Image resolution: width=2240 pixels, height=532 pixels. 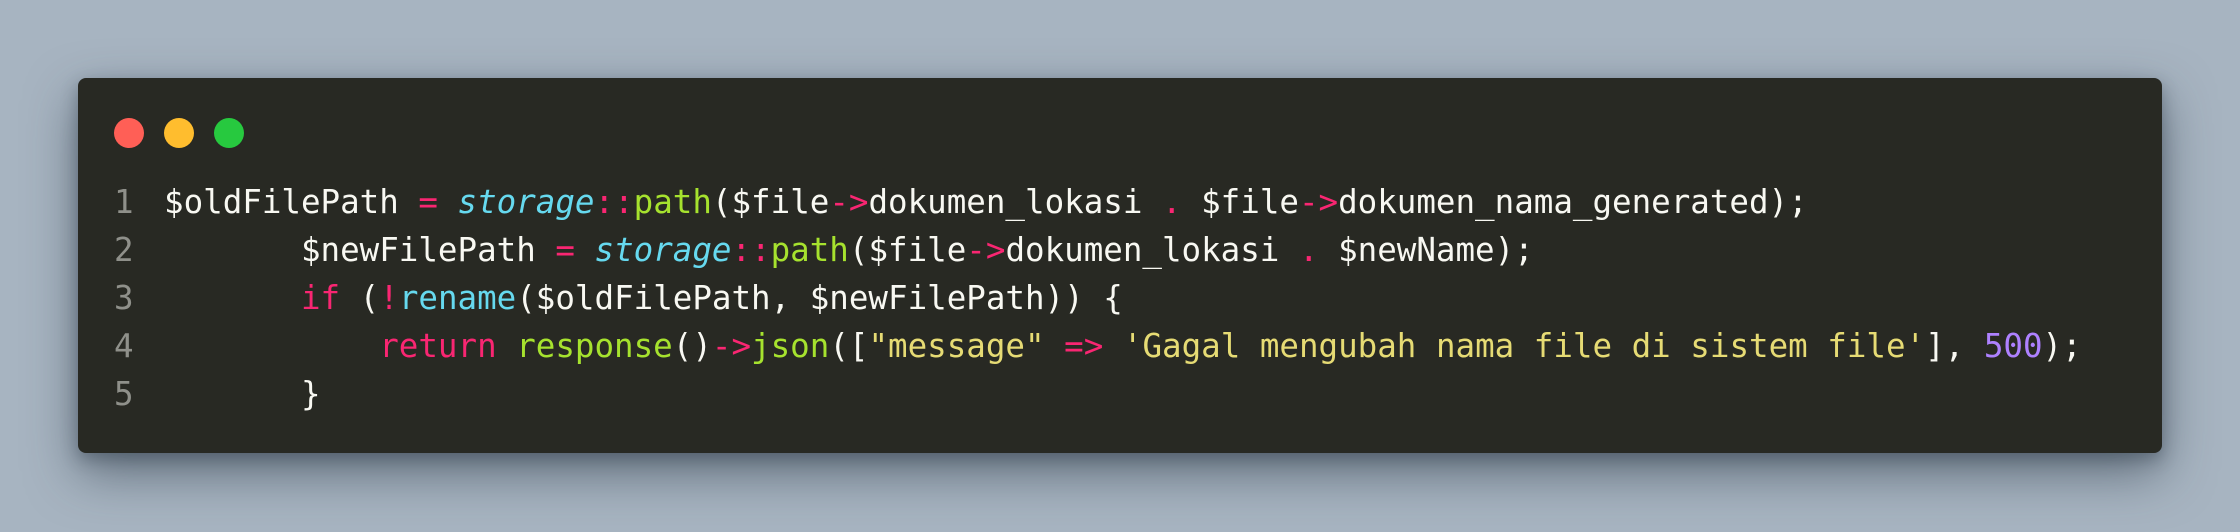 What do you see at coordinates (124, 394) in the screenshot?
I see `line-number: 5` at bounding box center [124, 394].